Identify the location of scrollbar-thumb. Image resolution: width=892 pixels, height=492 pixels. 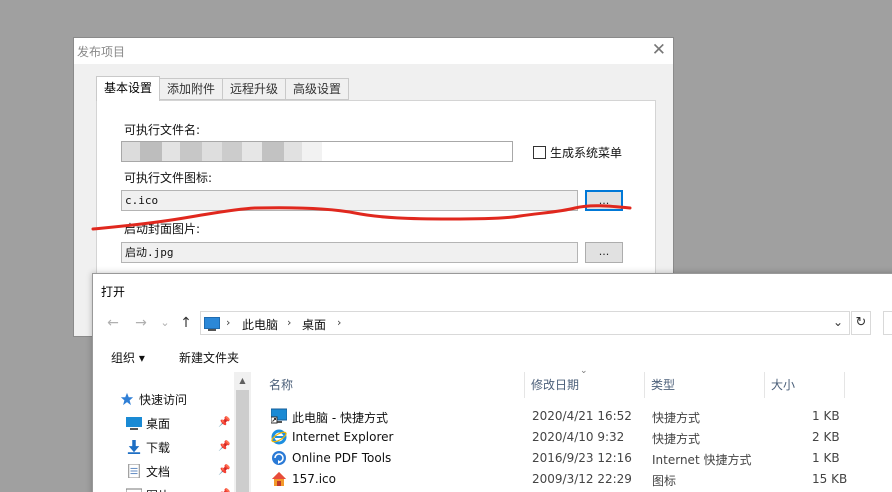
(242, 441).